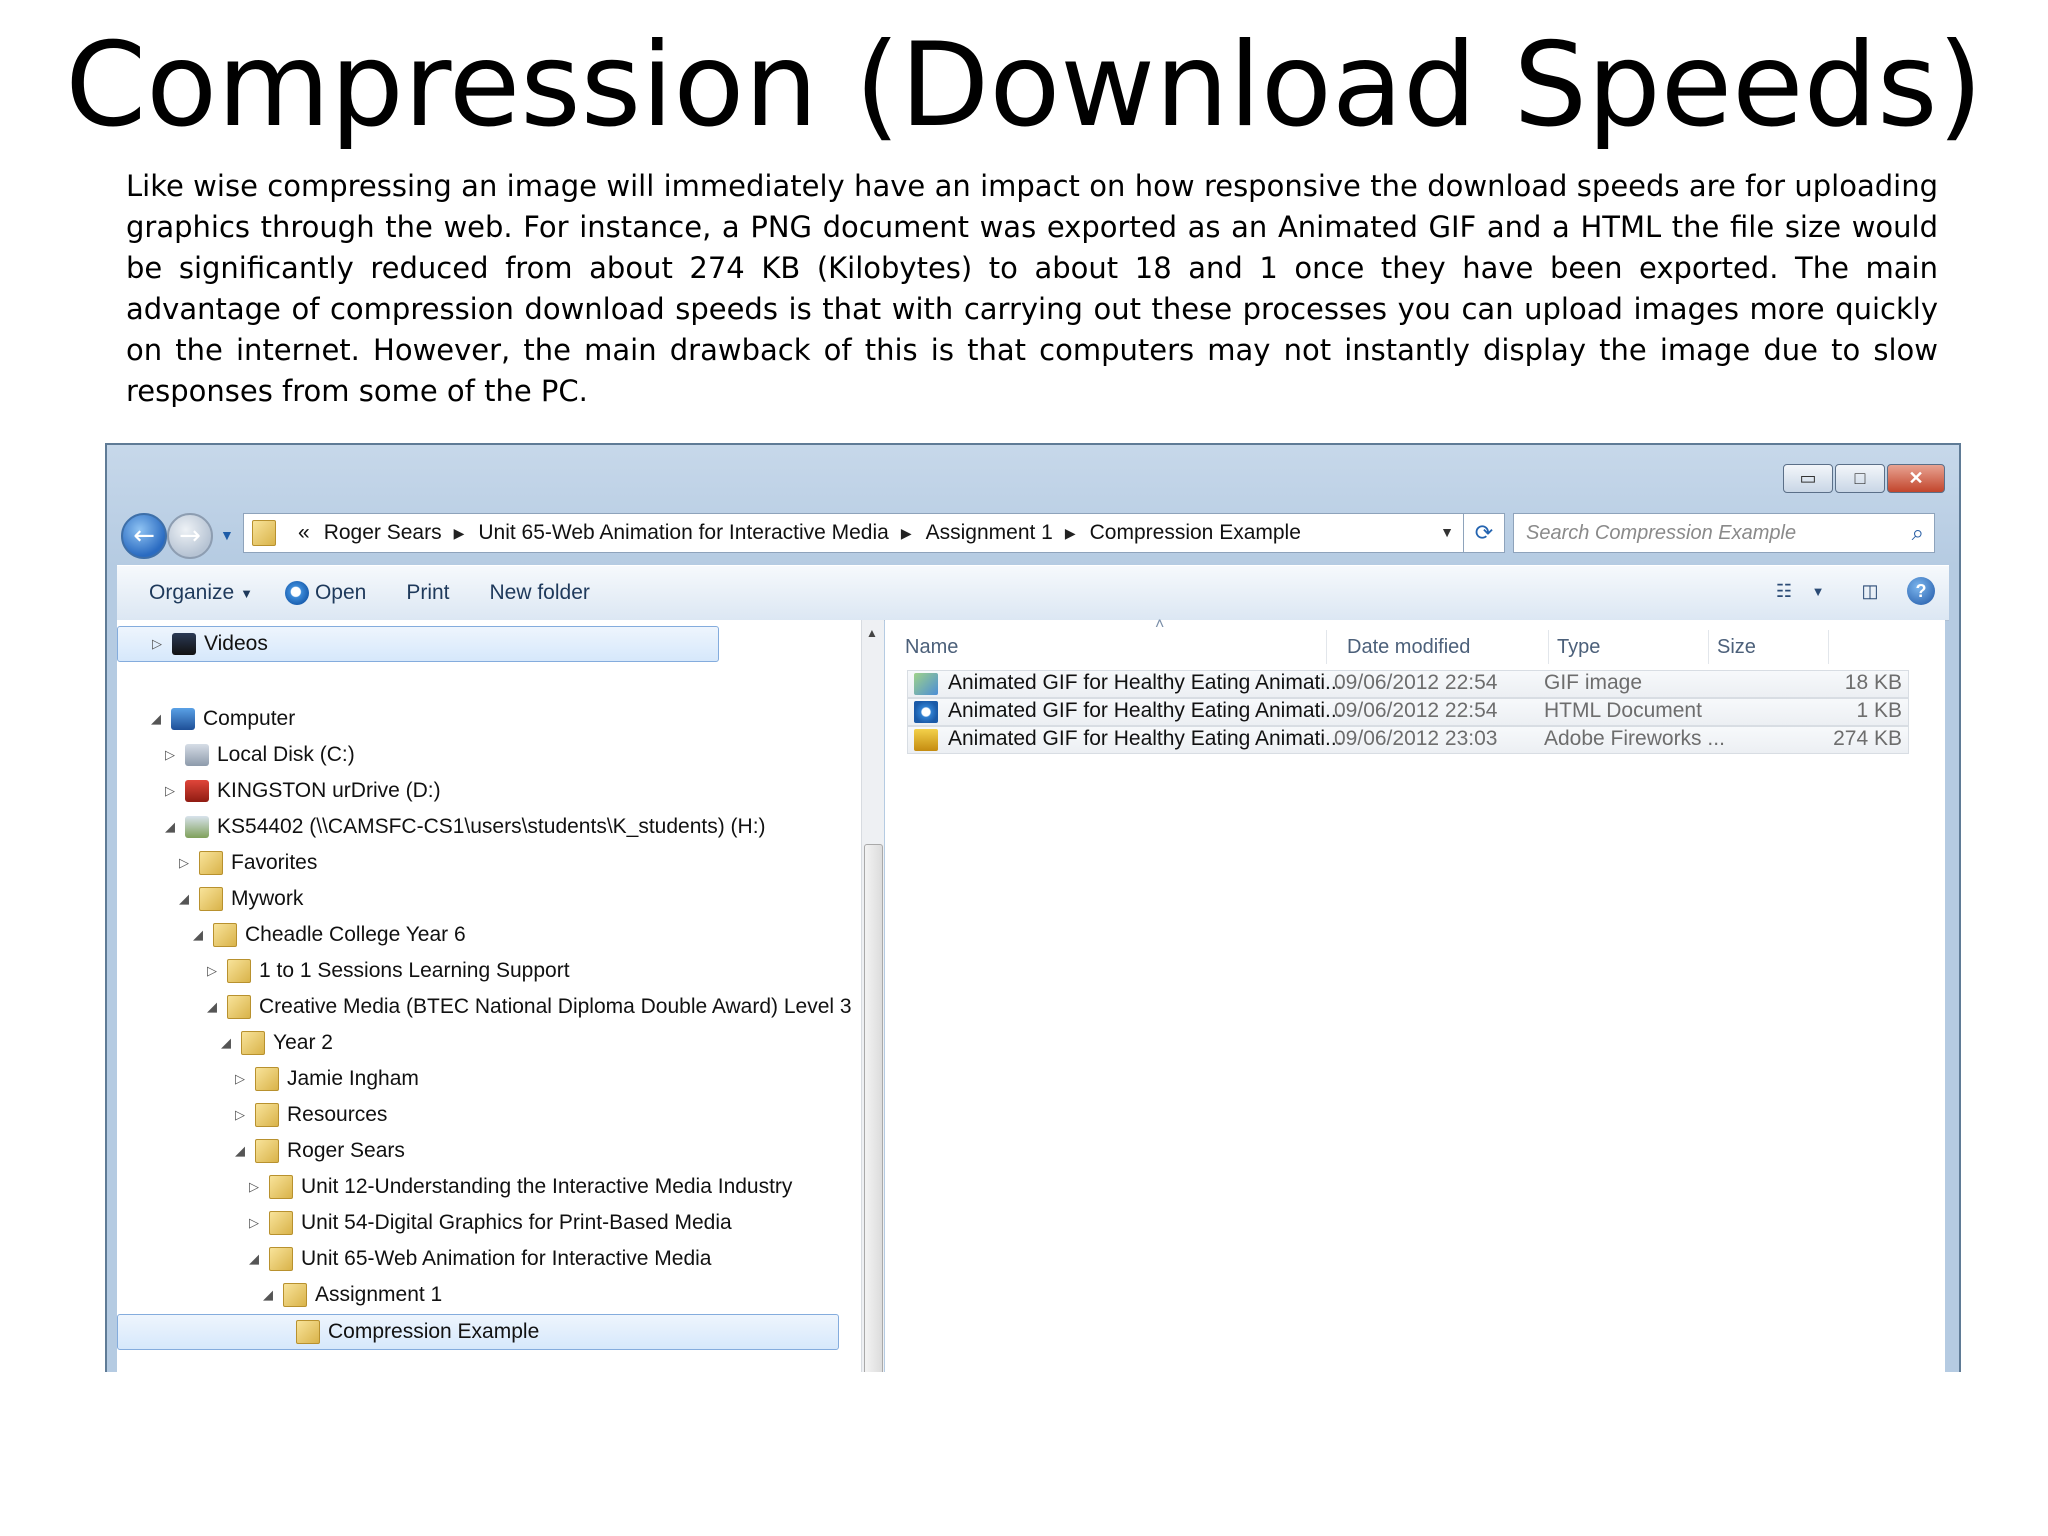  What do you see at coordinates (1195, 533) in the screenshot?
I see `breadcrumb-compression-example: Compression Example` at bounding box center [1195, 533].